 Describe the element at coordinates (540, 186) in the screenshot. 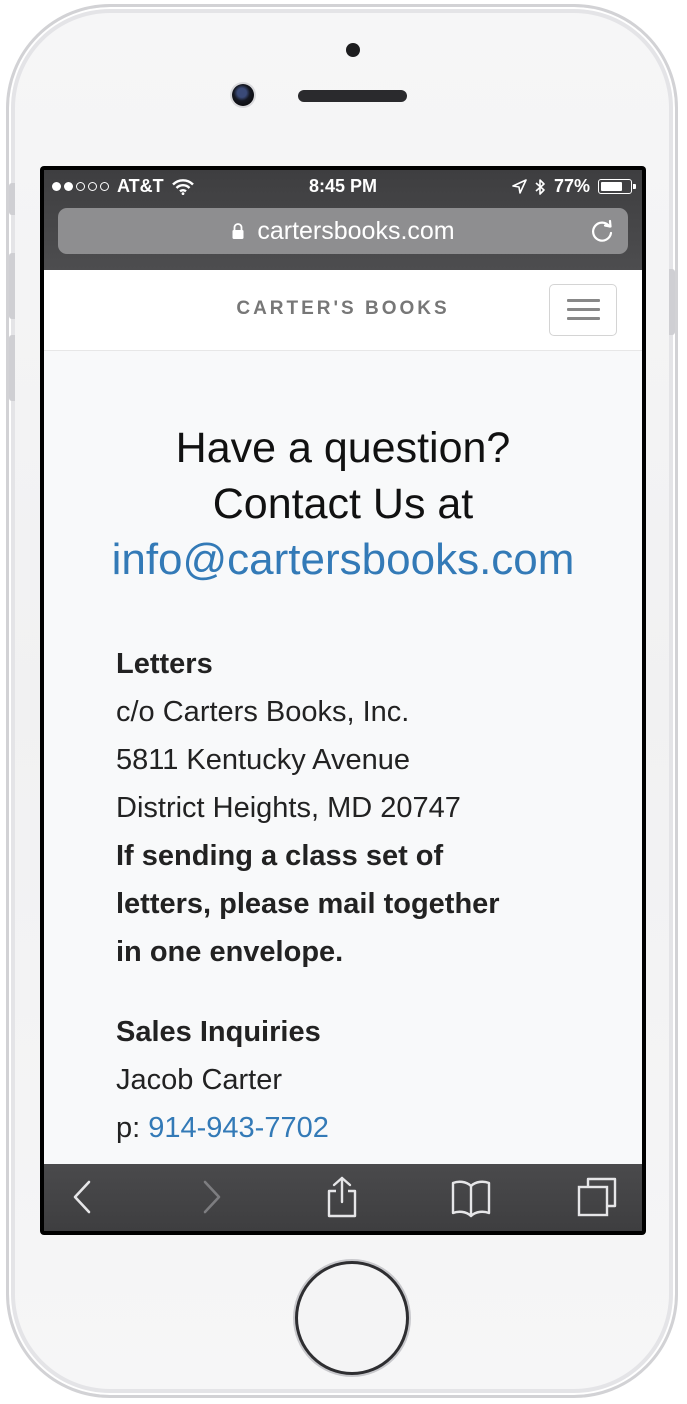

I see `bluetooth-icon` at that location.